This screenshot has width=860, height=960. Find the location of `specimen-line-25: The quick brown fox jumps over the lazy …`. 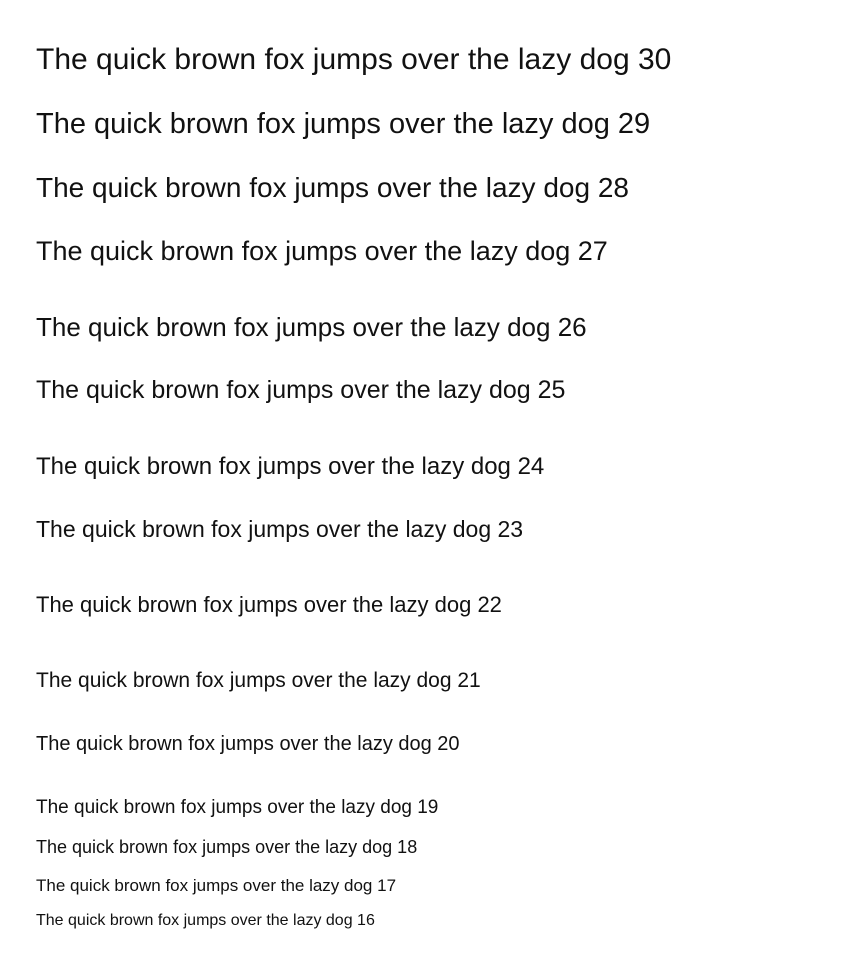

specimen-line-25: The quick brown fox jumps over the lazy … is located at coordinates (301, 390).